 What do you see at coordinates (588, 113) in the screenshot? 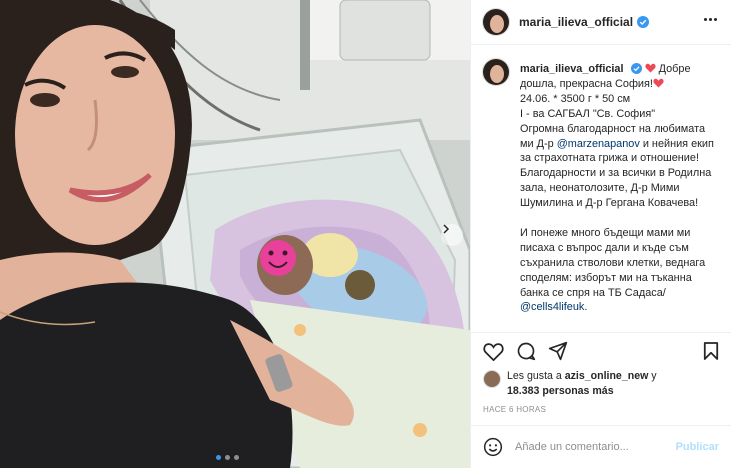
I see `caption-text-hospital: I - ва САГБАЛ "Св. София"` at bounding box center [588, 113].